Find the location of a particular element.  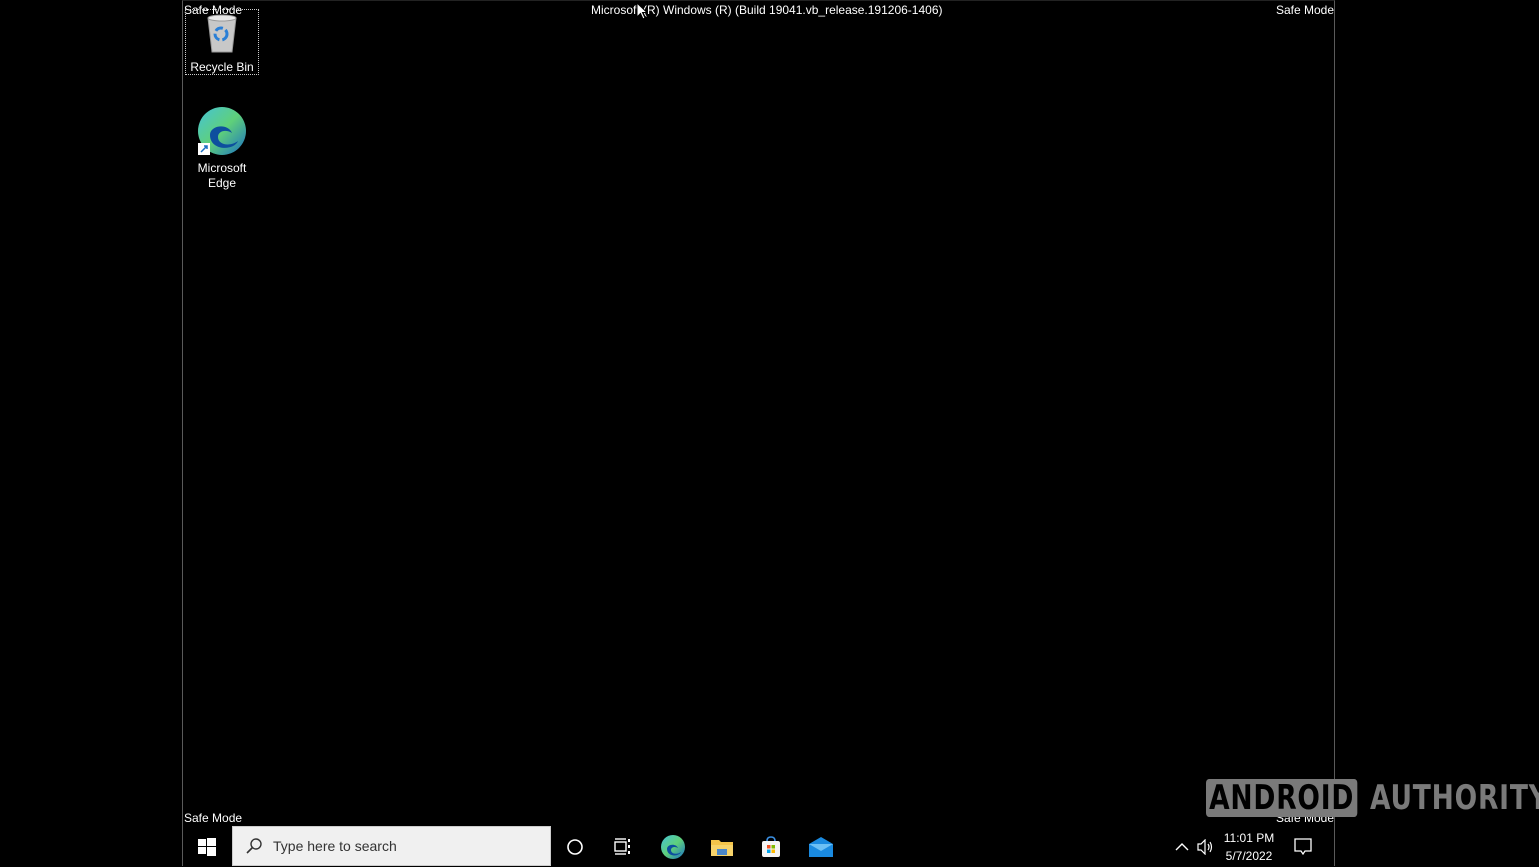

android-authority-watermark: ANDROID AUTHORITY is located at coordinates (1372, 798).